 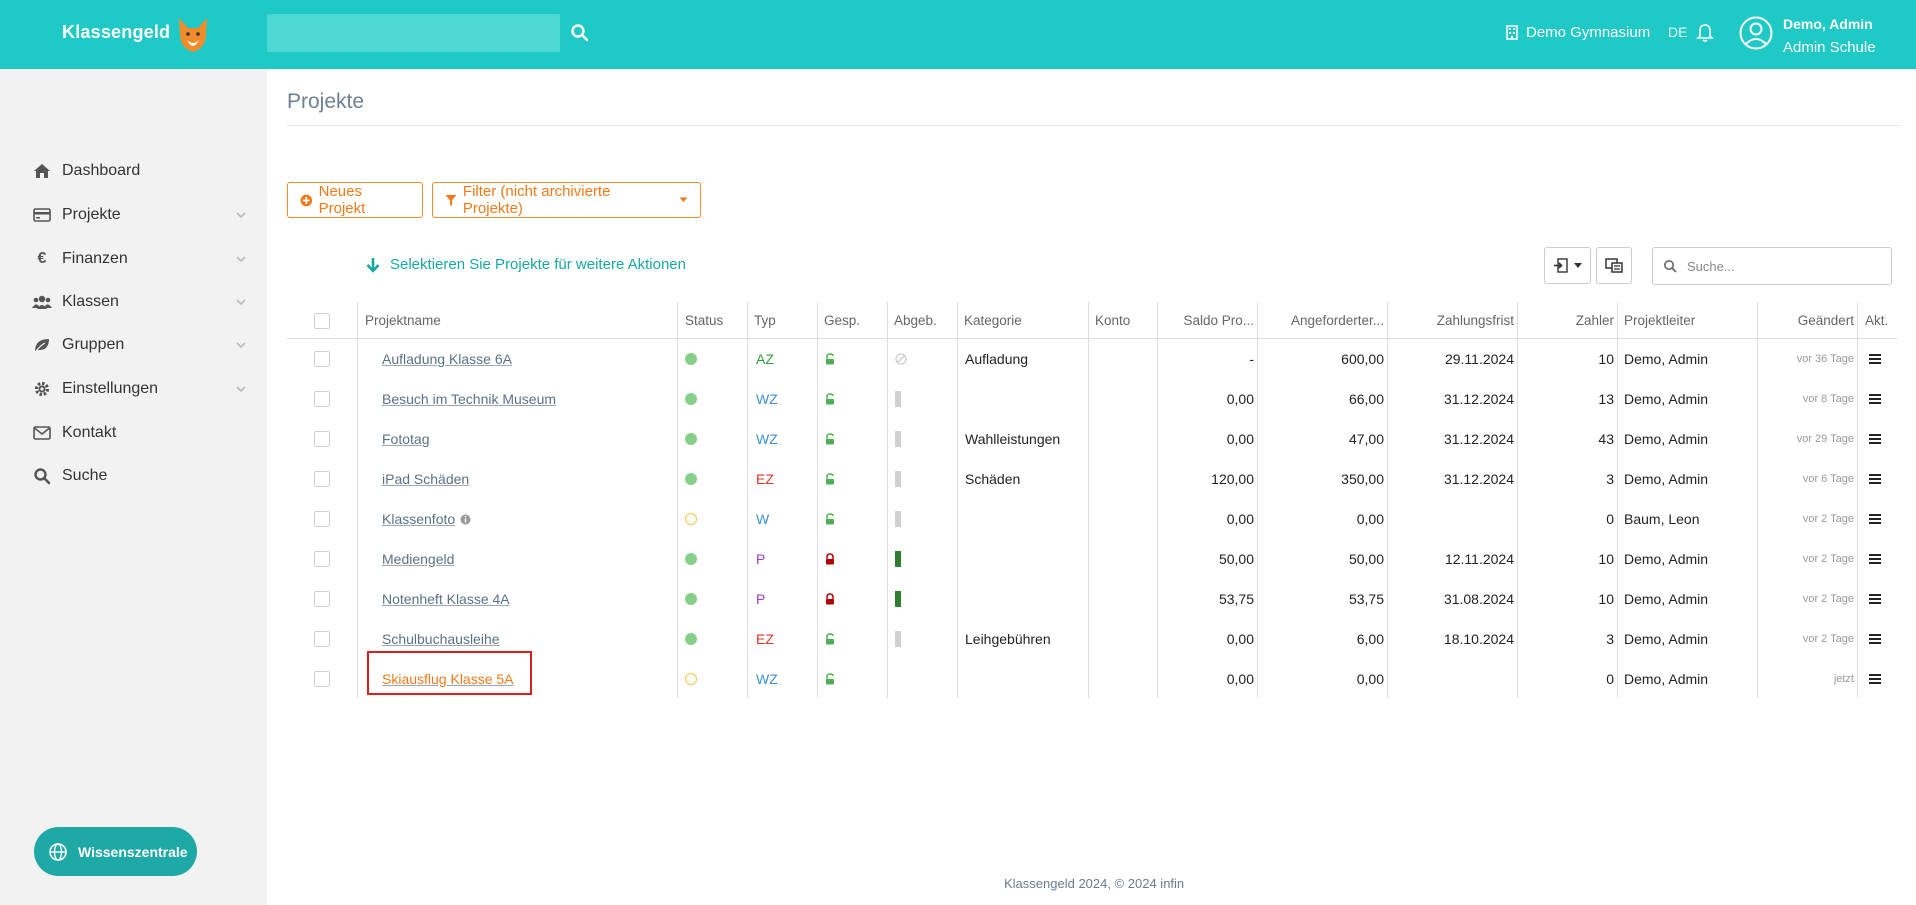 I want to click on selected-project-highlight, so click(x=449, y=673).